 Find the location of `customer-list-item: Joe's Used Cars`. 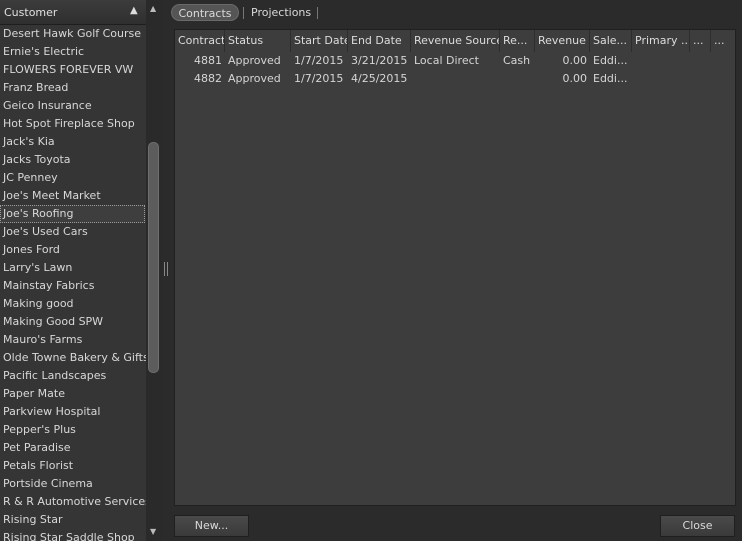

customer-list-item: Joe's Used Cars is located at coordinates (73, 232).